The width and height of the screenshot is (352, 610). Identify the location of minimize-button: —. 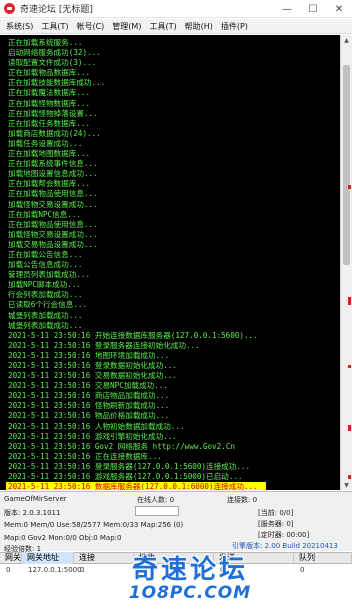
(287, 9).